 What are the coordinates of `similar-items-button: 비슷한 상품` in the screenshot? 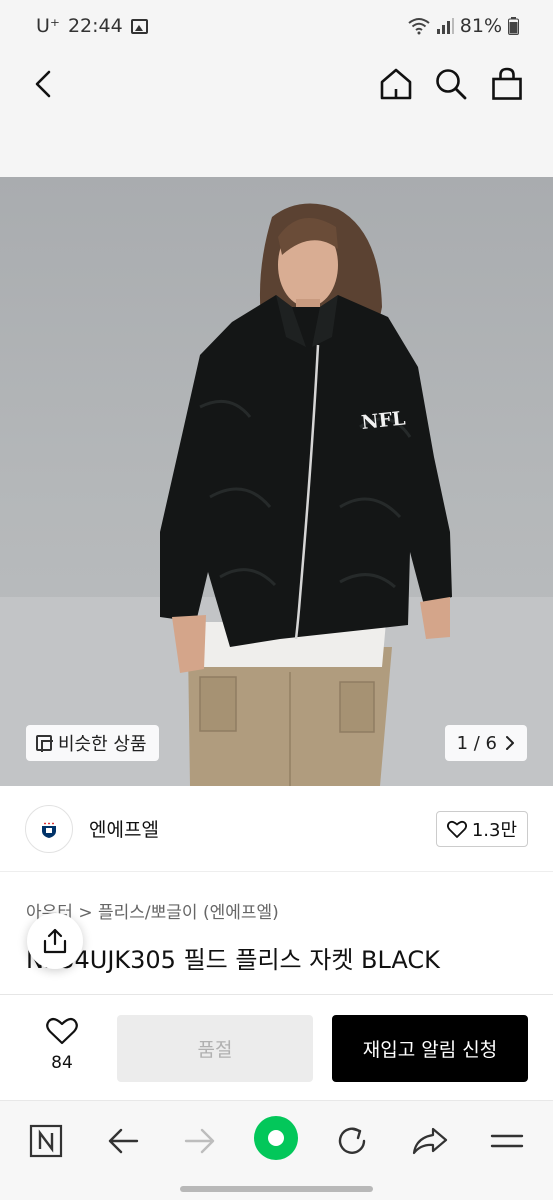 It's located at (92, 743).